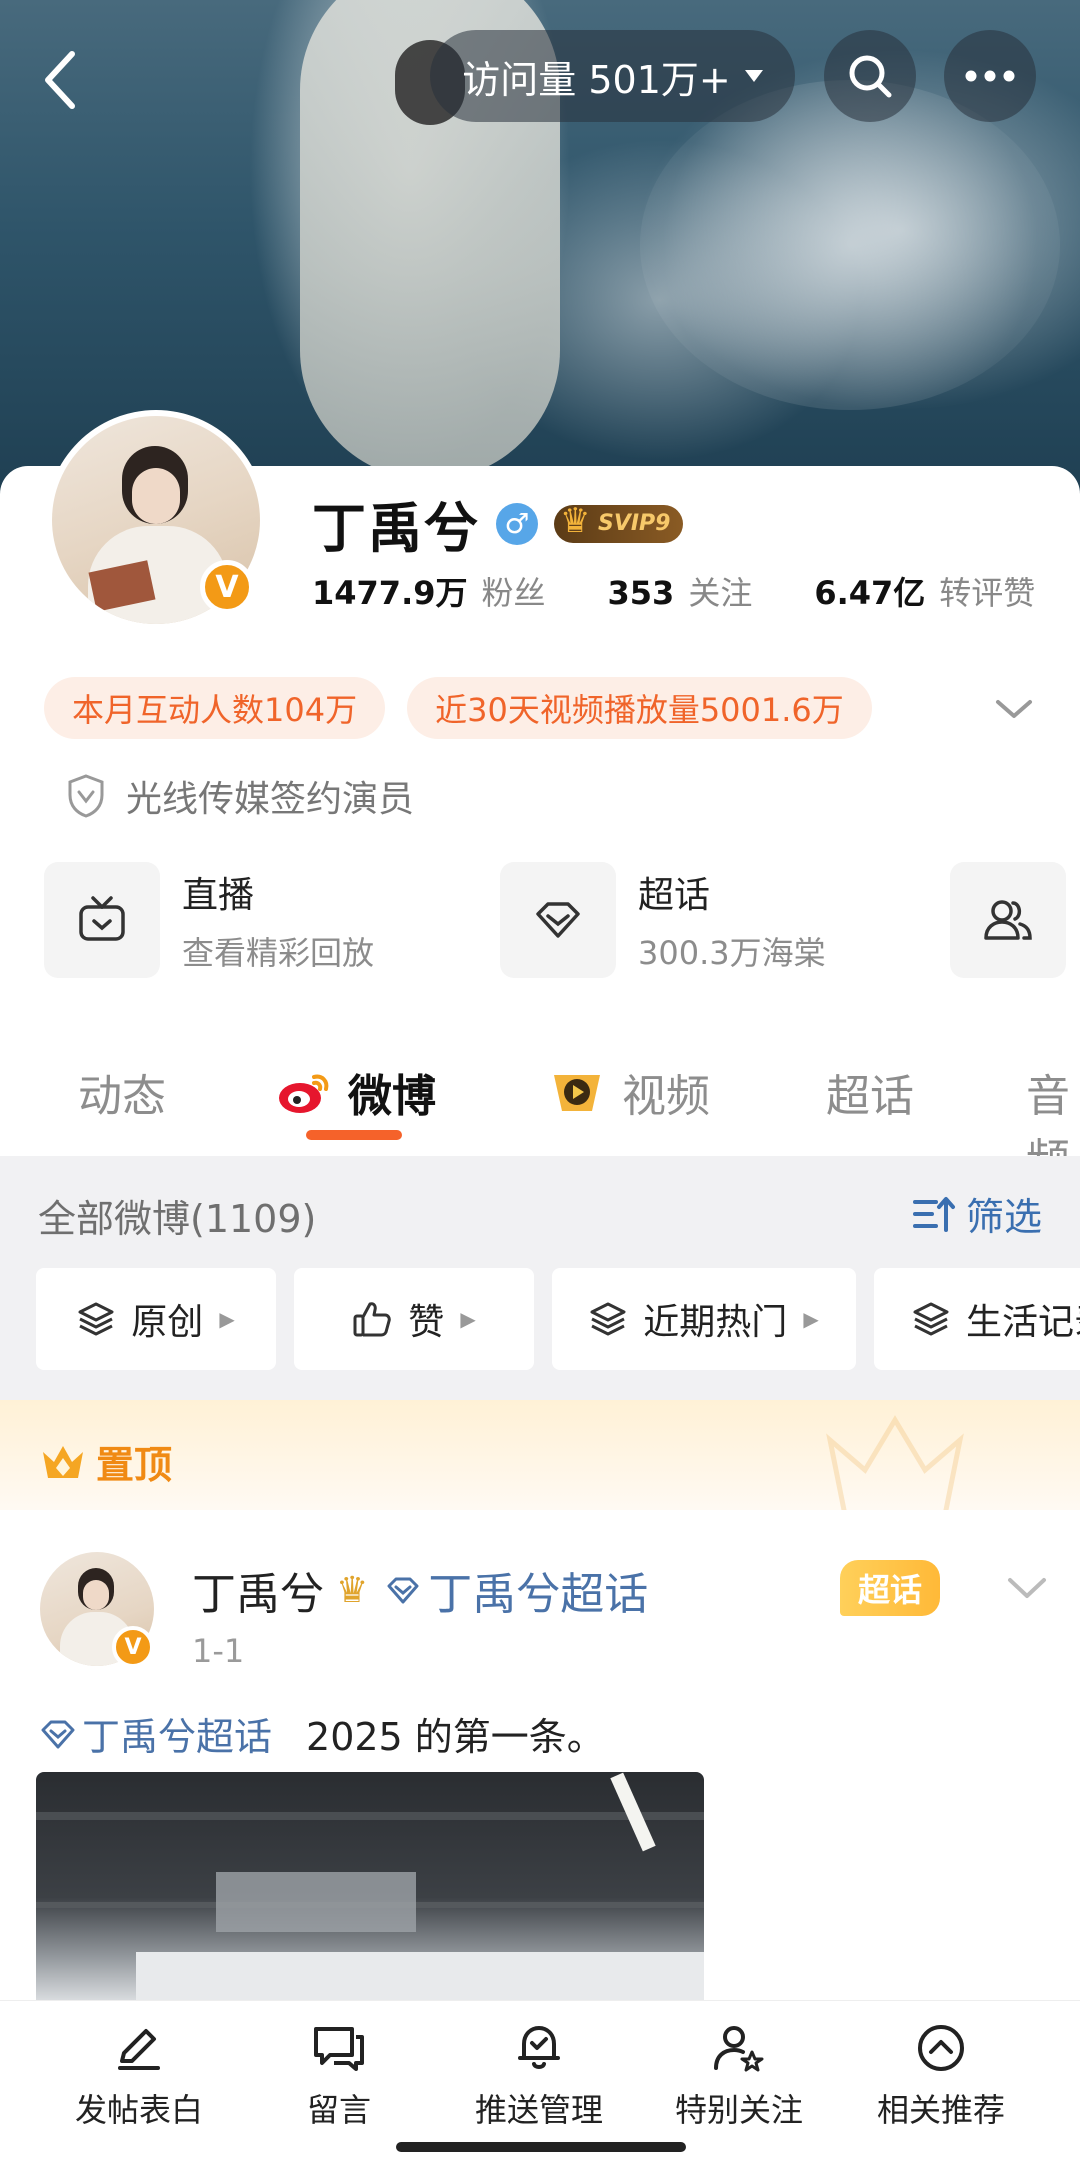 The image size is (1080, 2178). I want to click on post-image, so click(370, 1886).